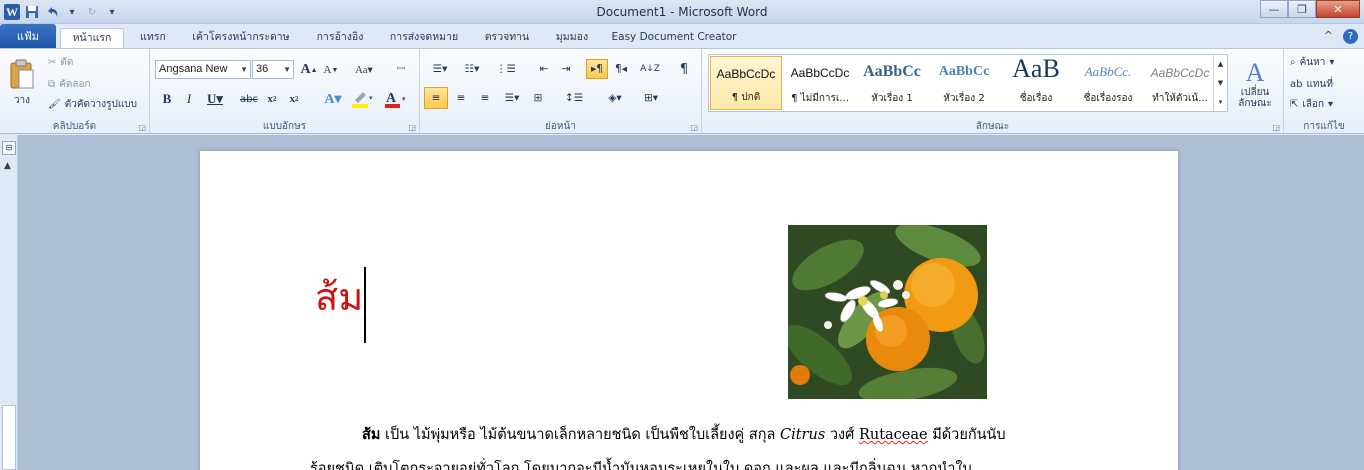 Image resolution: width=1364 pixels, height=470 pixels. What do you see at coordinates (621, 69) in the screenshot?
I see `rtl-direction-icon: ¶◂` at bounding box center [621, 69].